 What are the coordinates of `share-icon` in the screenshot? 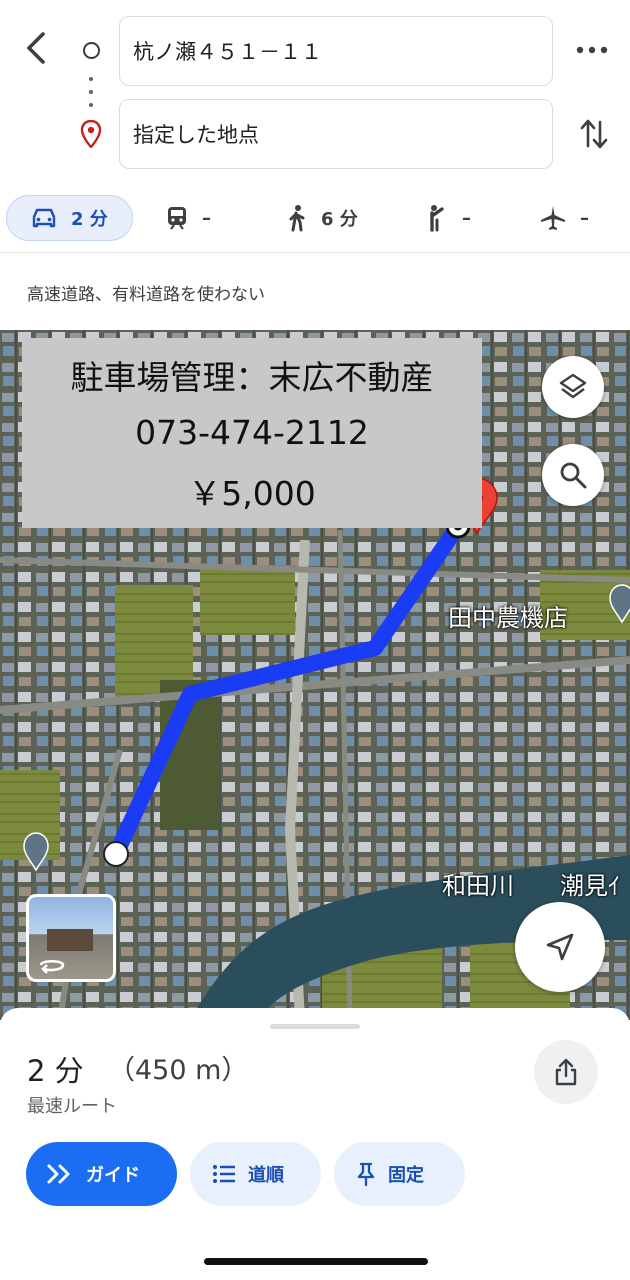 It's located at (566, 1072).